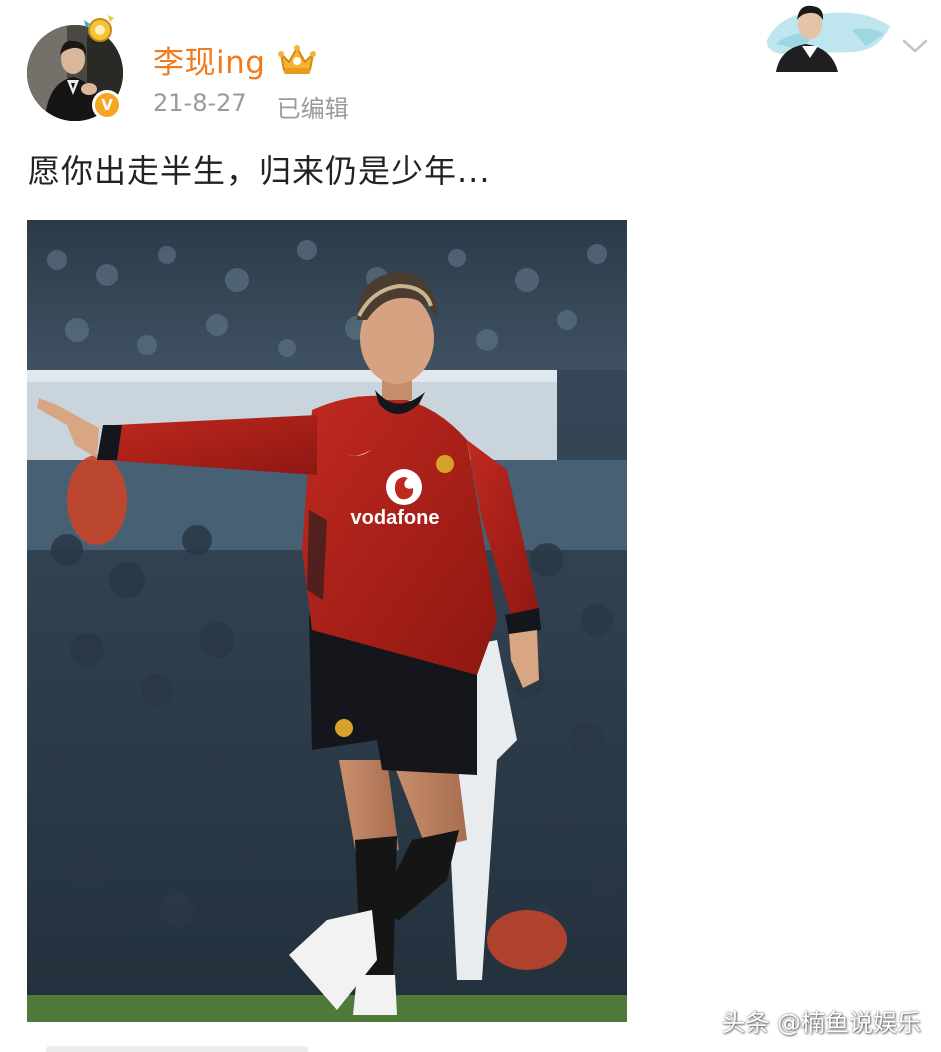 The image size is (941, 1052). I want to click on username-row: 李现ing, so click(235, 59).